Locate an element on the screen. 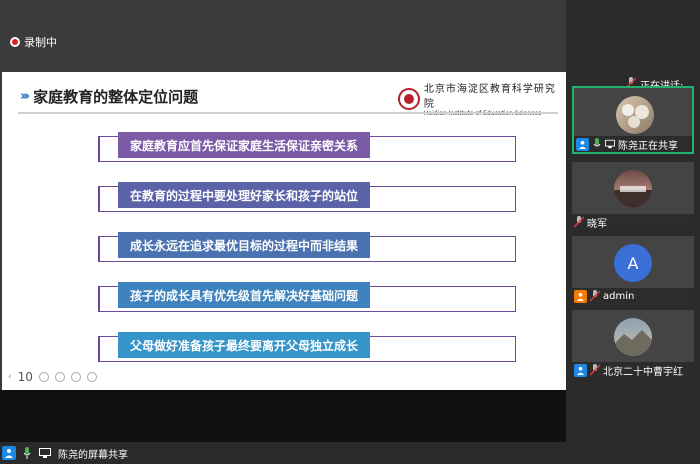  prev-slide-icon: ‹ is located at coordinates (10, 377).